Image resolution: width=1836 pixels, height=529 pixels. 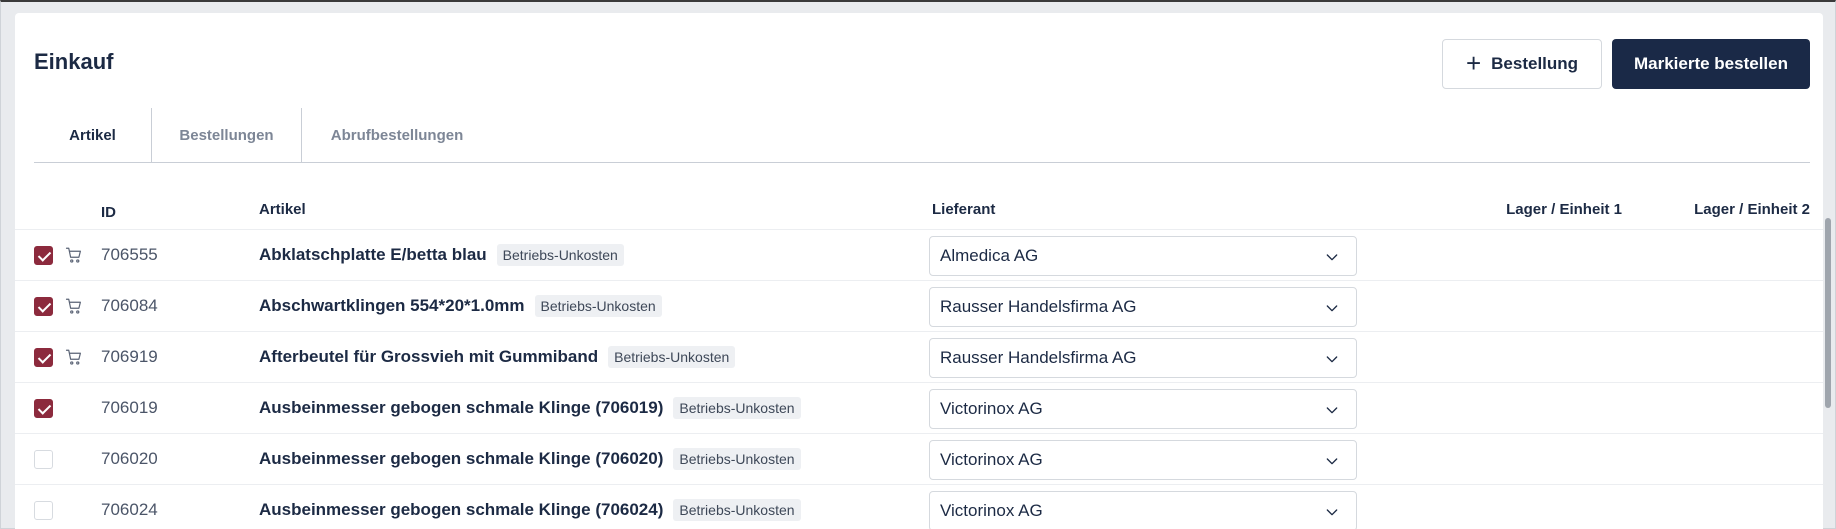 What do you see at coordinates (108, 212) in the screenshot?
I see `column-header-id: ID` at bounding box center [108, 212].